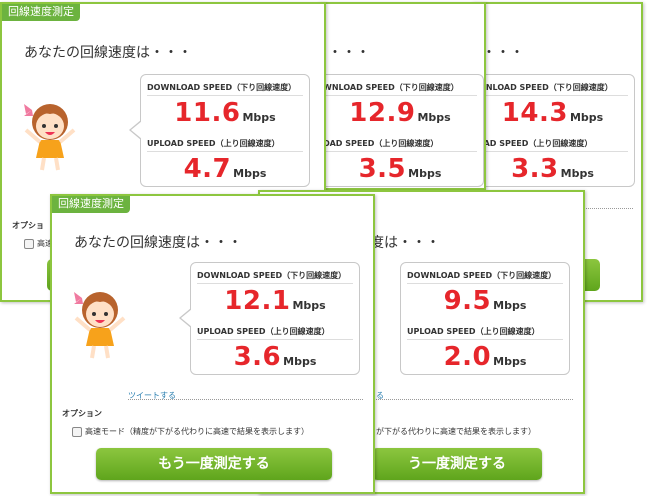 This screenshot has width=647, height=496. What do you see at coordinates (225, 169) in the screenshot?
I see `upload-value: 4.7 Mbps` at bounding box center [225, 169].